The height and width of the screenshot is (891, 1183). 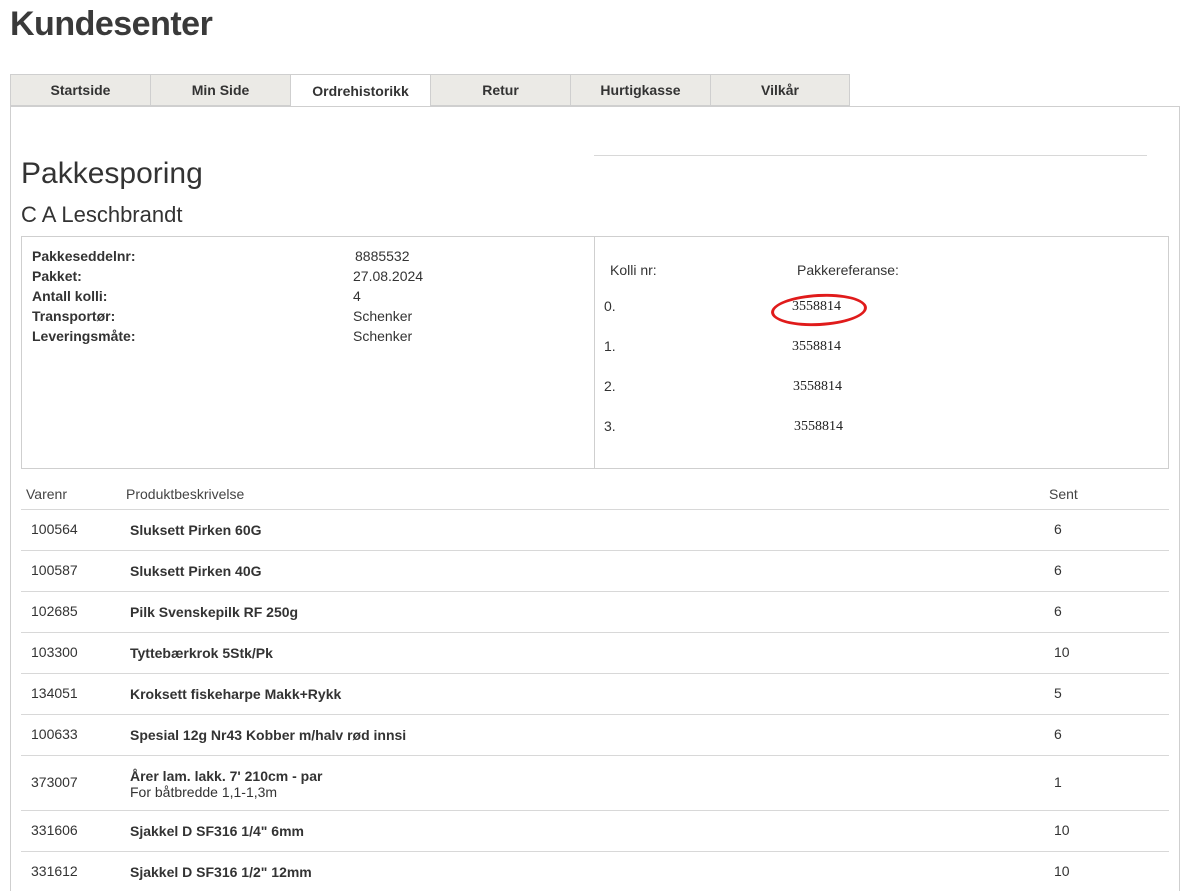 What do you see at coordinates (111, 24) in the screenshot?
I see `page-title: Kundesenter` at bounding box center [111, 24].